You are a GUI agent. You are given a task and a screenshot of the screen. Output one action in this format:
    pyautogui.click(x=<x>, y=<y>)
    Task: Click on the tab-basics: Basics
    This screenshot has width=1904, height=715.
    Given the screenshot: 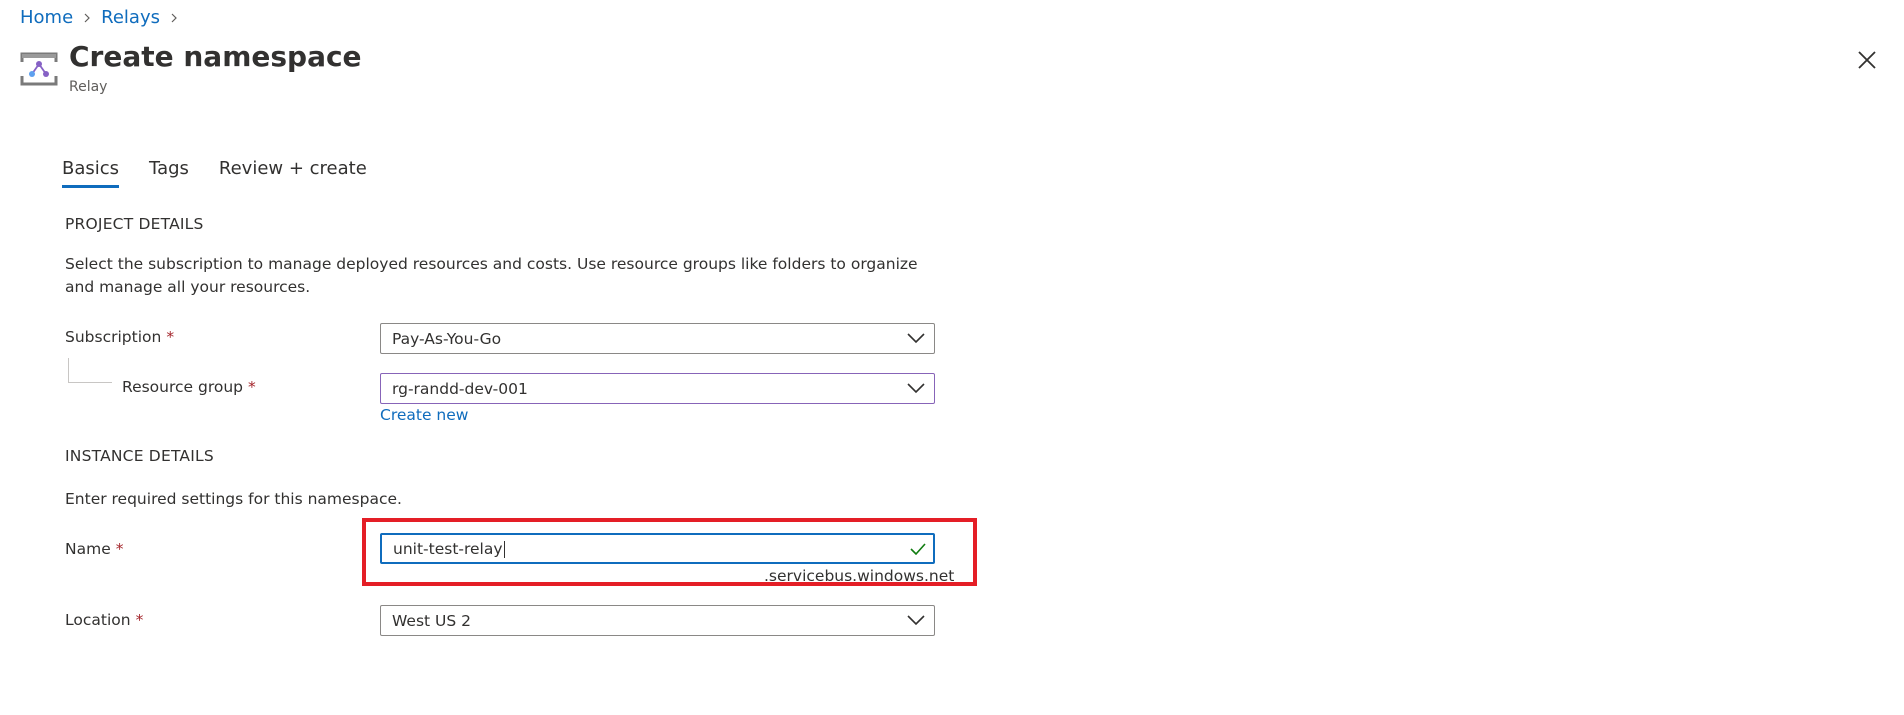 What is the action you would take?
    pyautogui.click(x=91, y=173)
    